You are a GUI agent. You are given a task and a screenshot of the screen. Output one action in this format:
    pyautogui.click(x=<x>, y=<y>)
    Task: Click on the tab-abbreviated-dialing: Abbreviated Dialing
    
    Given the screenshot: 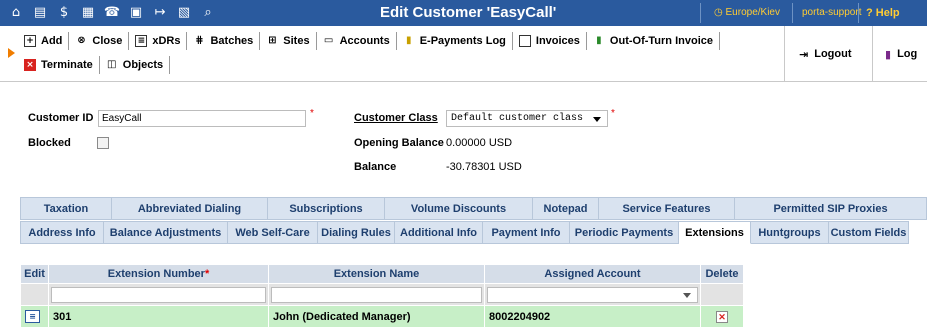 What is the action you would take?
    pyautogui.click(x=190, y=208)
    